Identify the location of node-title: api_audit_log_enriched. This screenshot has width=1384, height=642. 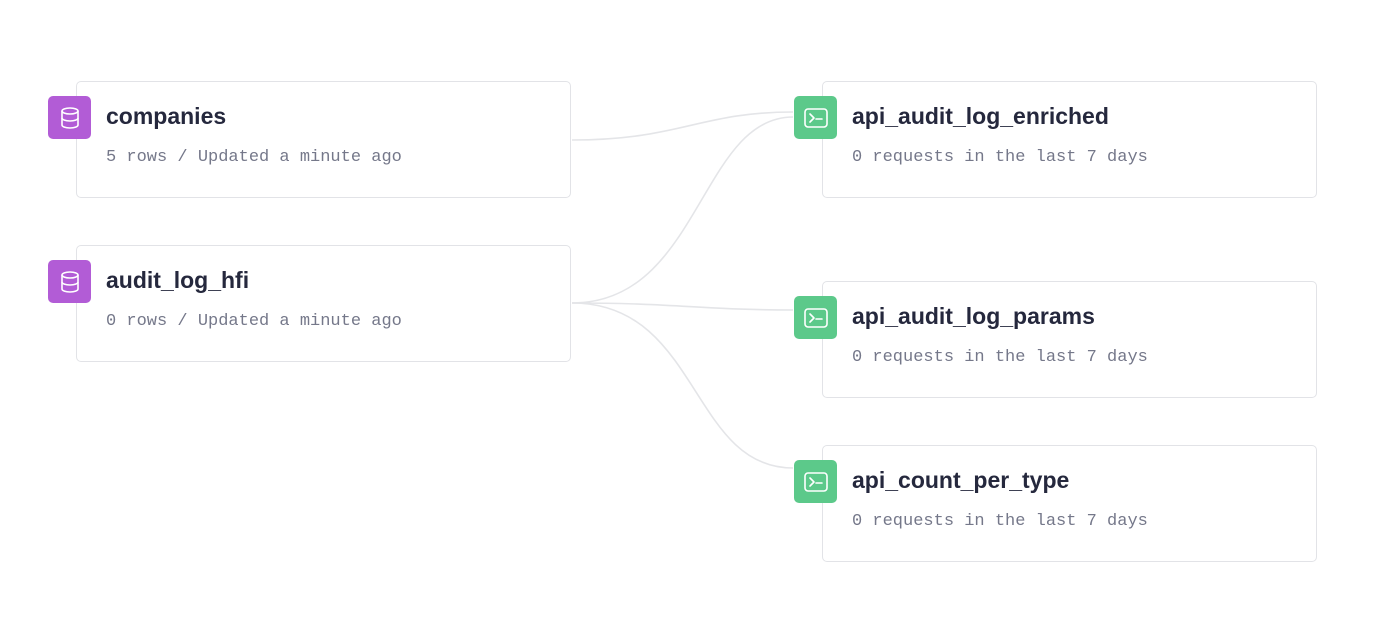
(980, 116).